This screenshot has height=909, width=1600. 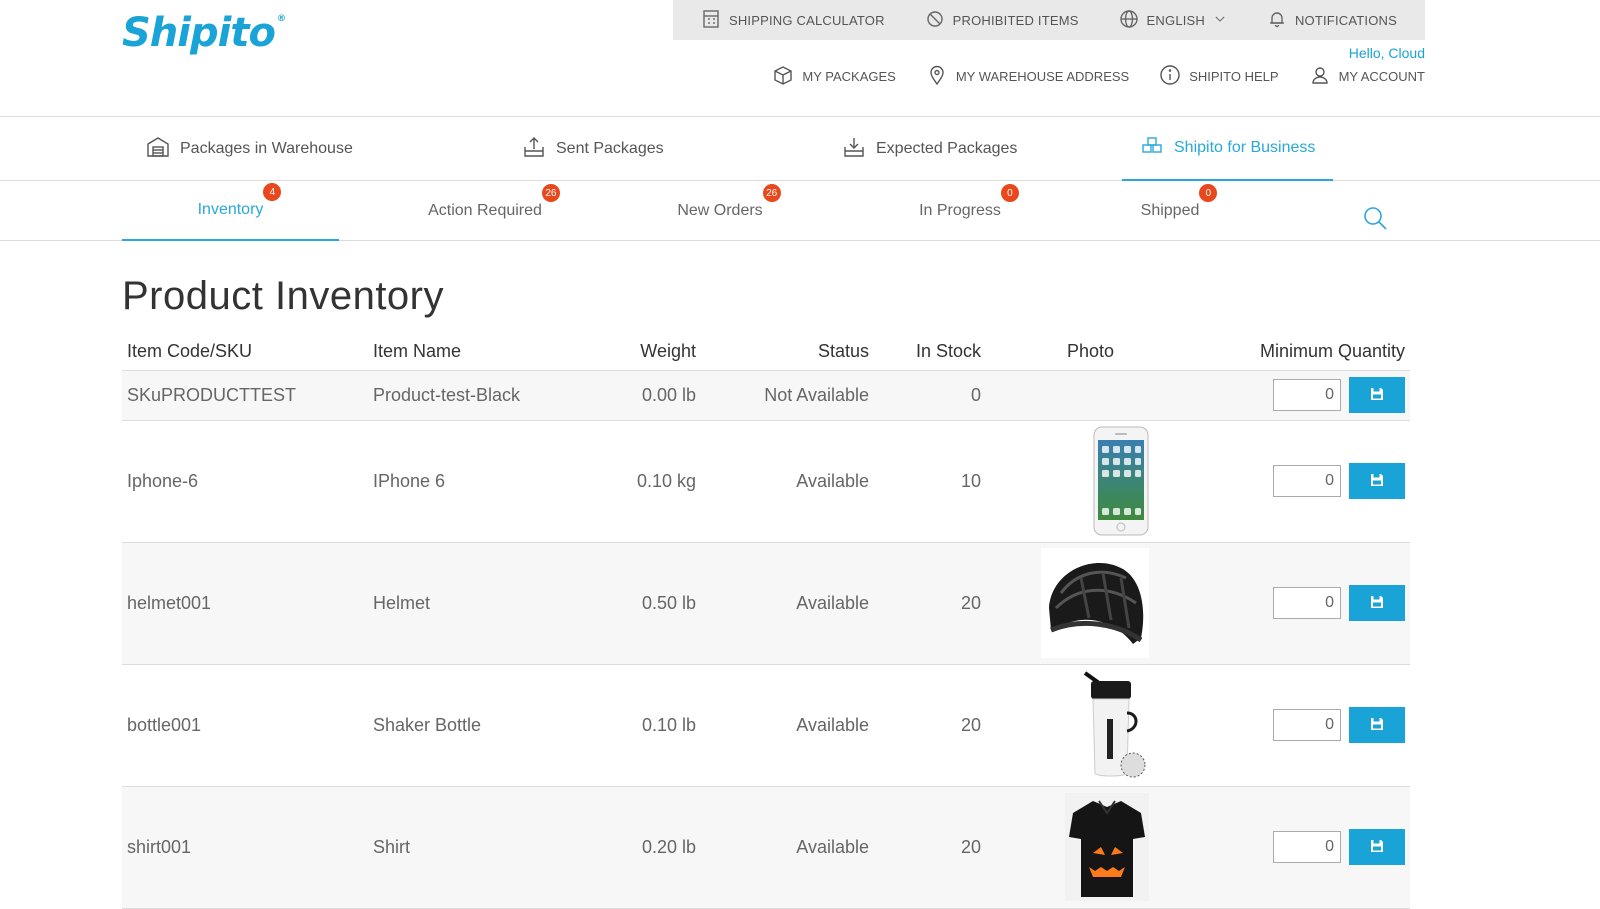 I want to click on user-icon, so click(x=1320, y=76).